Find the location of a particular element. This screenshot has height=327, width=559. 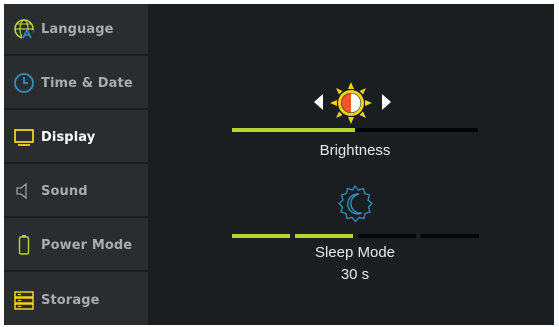

brightness-icon is located at coordinates (351, 103).